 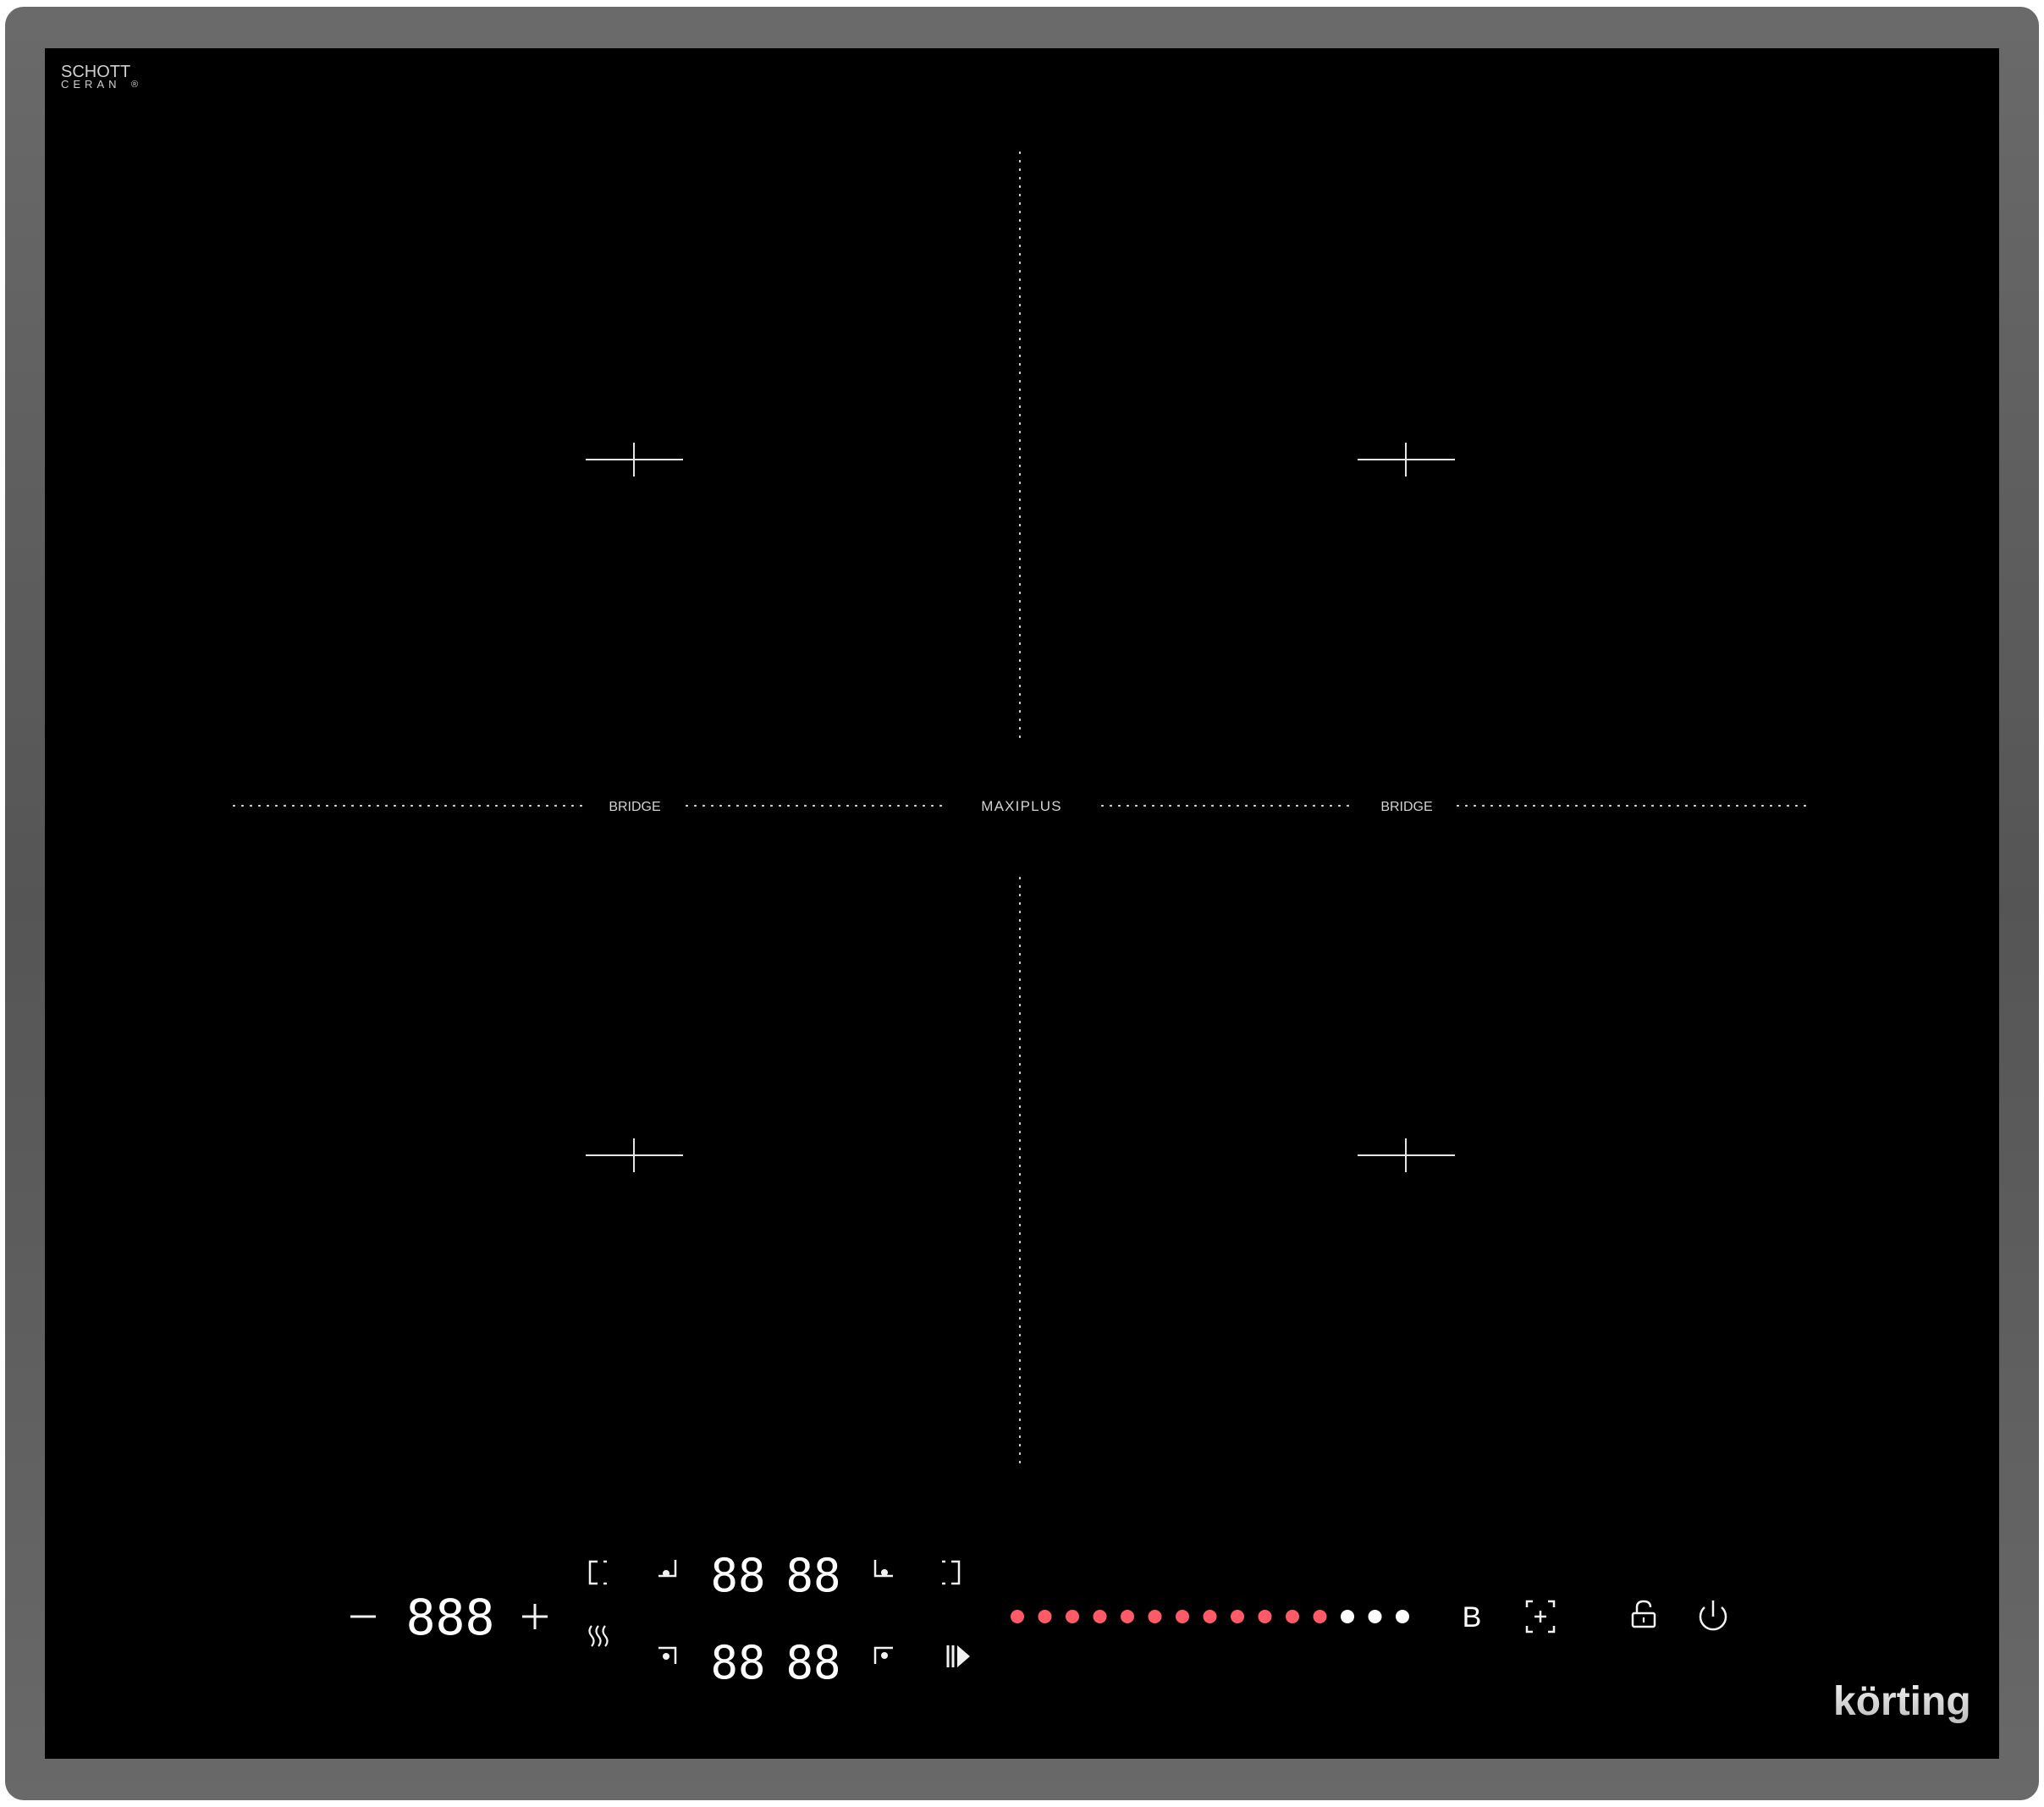 What do you see at coordinates (737, 1576) in the screenshot?
I see `timer-top-left-display: 88` at bounding box center [737, 1576].